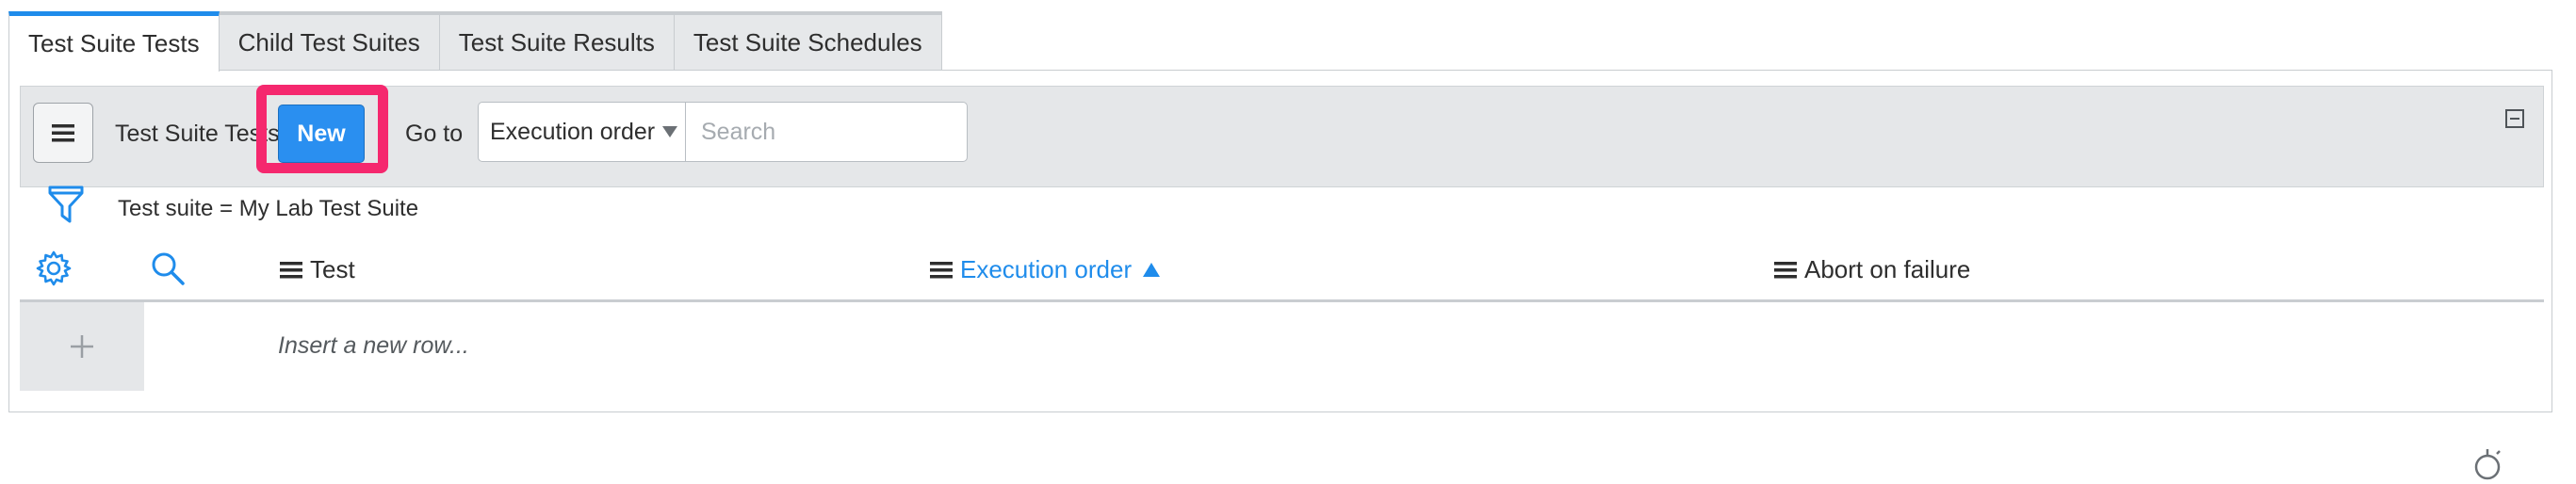  Describe the element at coordinates (573, 131) in the screenshot. I see `goto-field-value: Execution order` at that location.